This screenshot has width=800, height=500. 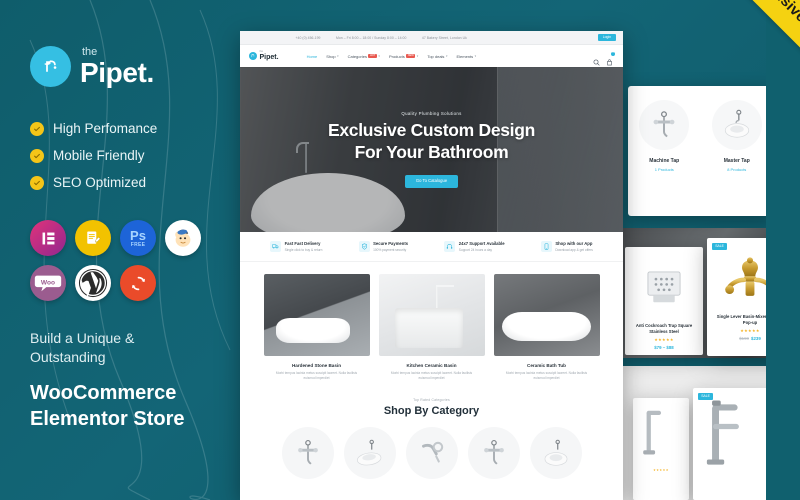 I want to click on tagline-small: Build a Unique & Outstanding, so click(x=82, y=347).